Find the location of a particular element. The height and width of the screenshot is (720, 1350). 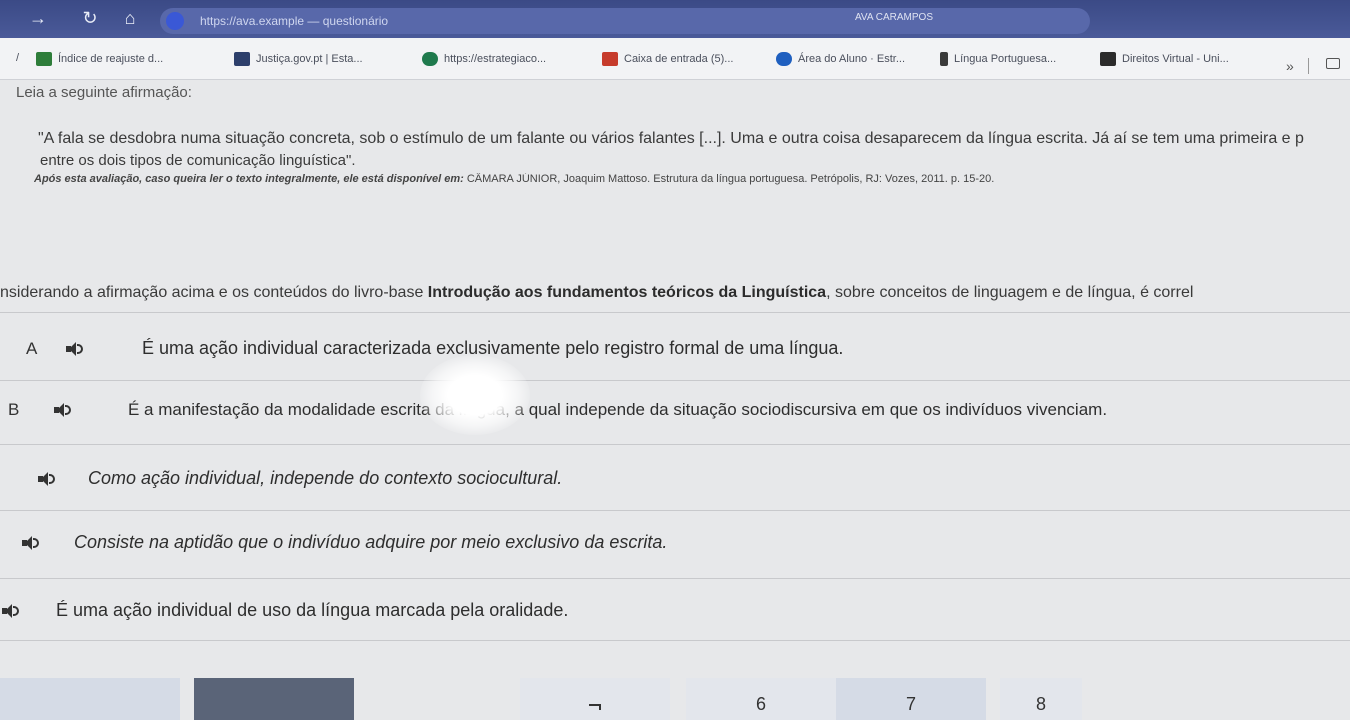

address-text: https://ava.example — questionário is located at coordinates (294, 21).